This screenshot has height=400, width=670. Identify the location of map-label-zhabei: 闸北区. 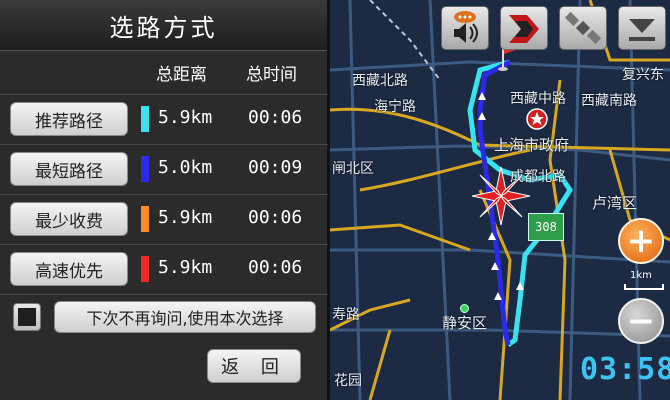
(353, 169).